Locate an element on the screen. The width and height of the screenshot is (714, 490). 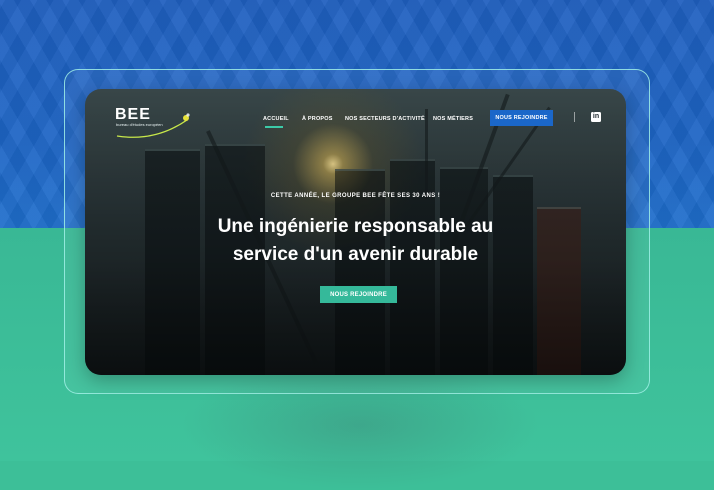
join-button-header: Nous rejoindre is located at coordinates (521, 118).